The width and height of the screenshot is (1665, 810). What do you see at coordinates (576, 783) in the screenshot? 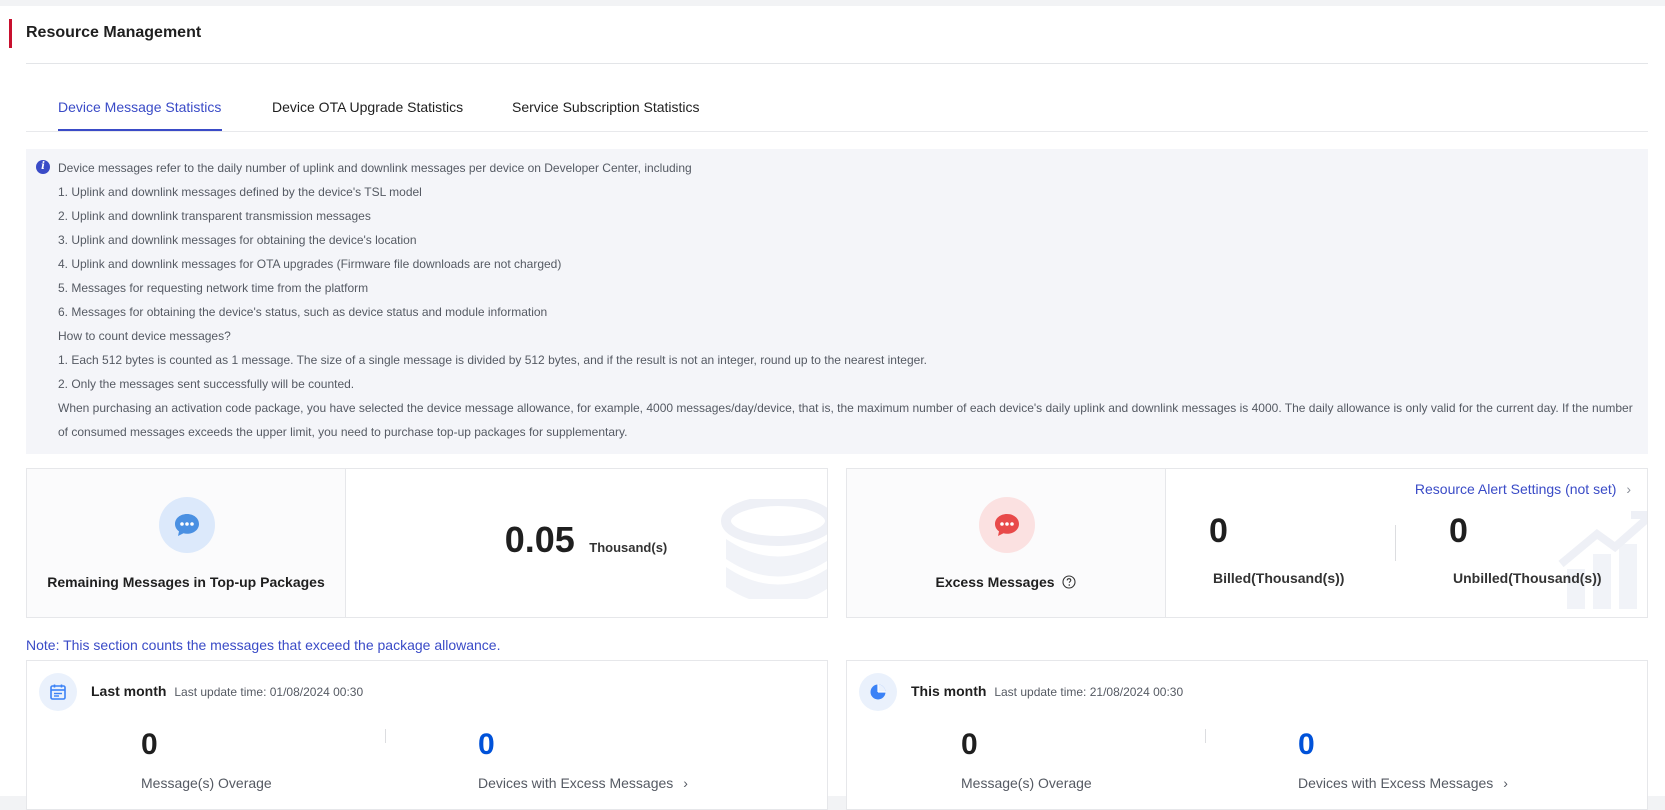
I see `last-month-devices-label: Devices with Excess Messages` at bounding box center [576, 783].